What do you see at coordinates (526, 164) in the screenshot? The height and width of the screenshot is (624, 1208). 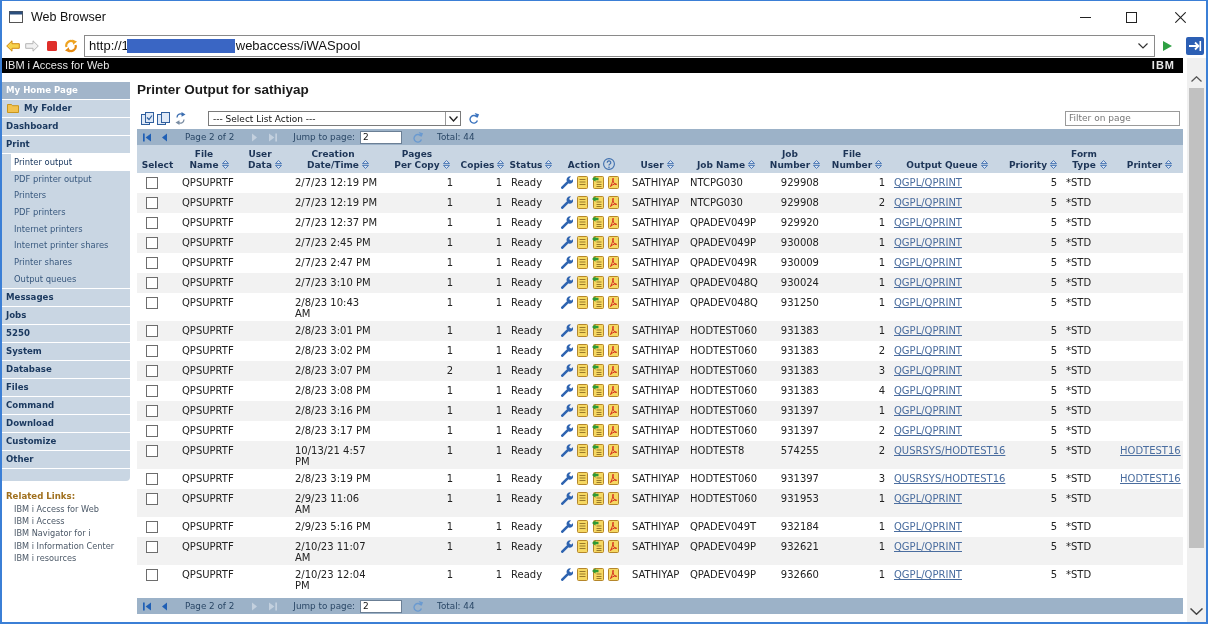 I see `column-header: Status` at bounding box center [526, 164].